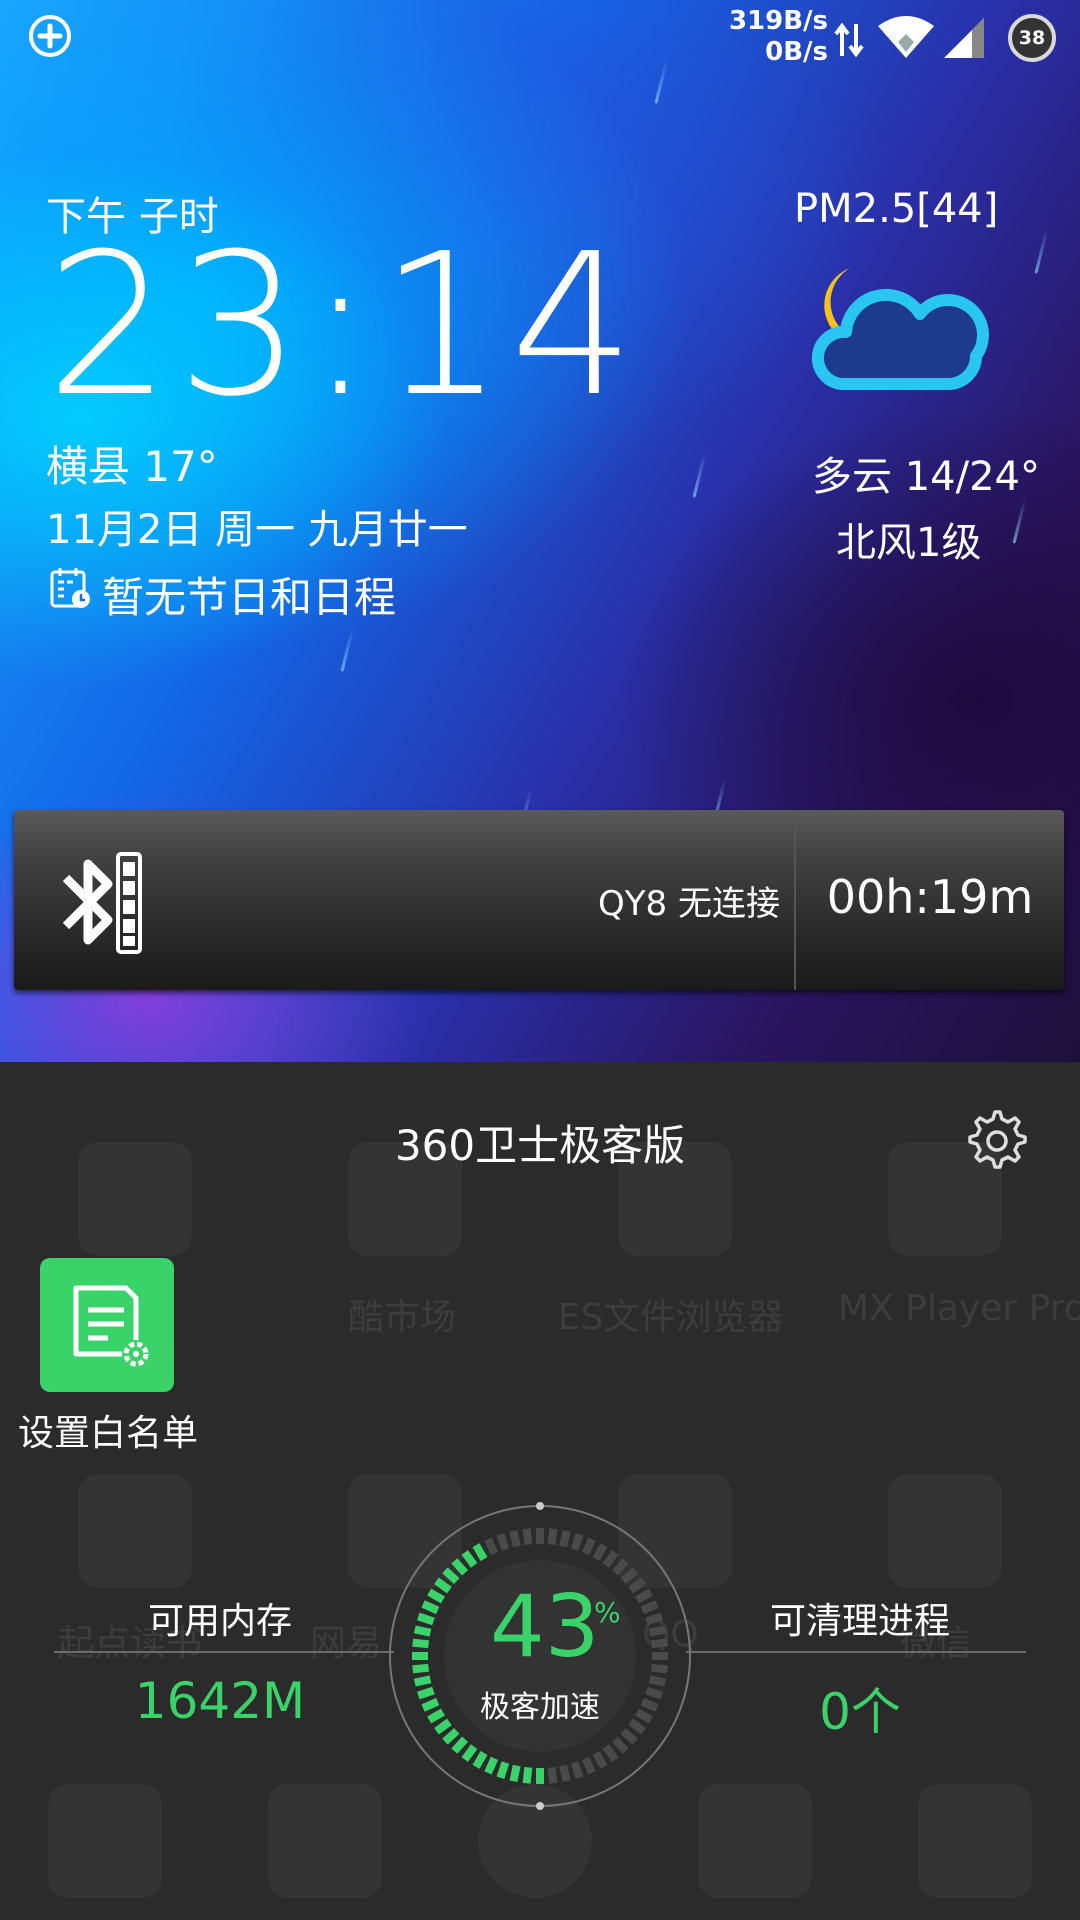 The image size is (1080, 1920). What do you see at coordinates (995, 1139) in the screenshot?
I see `gear-icon` at bounding box center [995, 1139].